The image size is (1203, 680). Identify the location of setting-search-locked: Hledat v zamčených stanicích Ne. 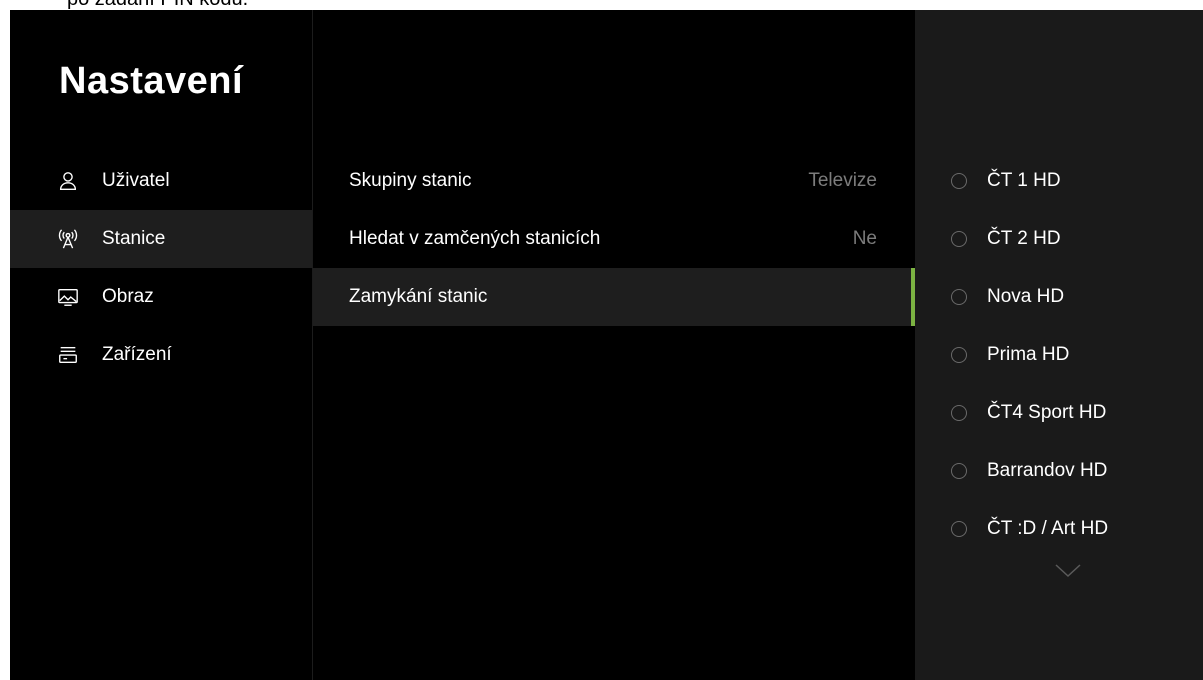
(614, 239).